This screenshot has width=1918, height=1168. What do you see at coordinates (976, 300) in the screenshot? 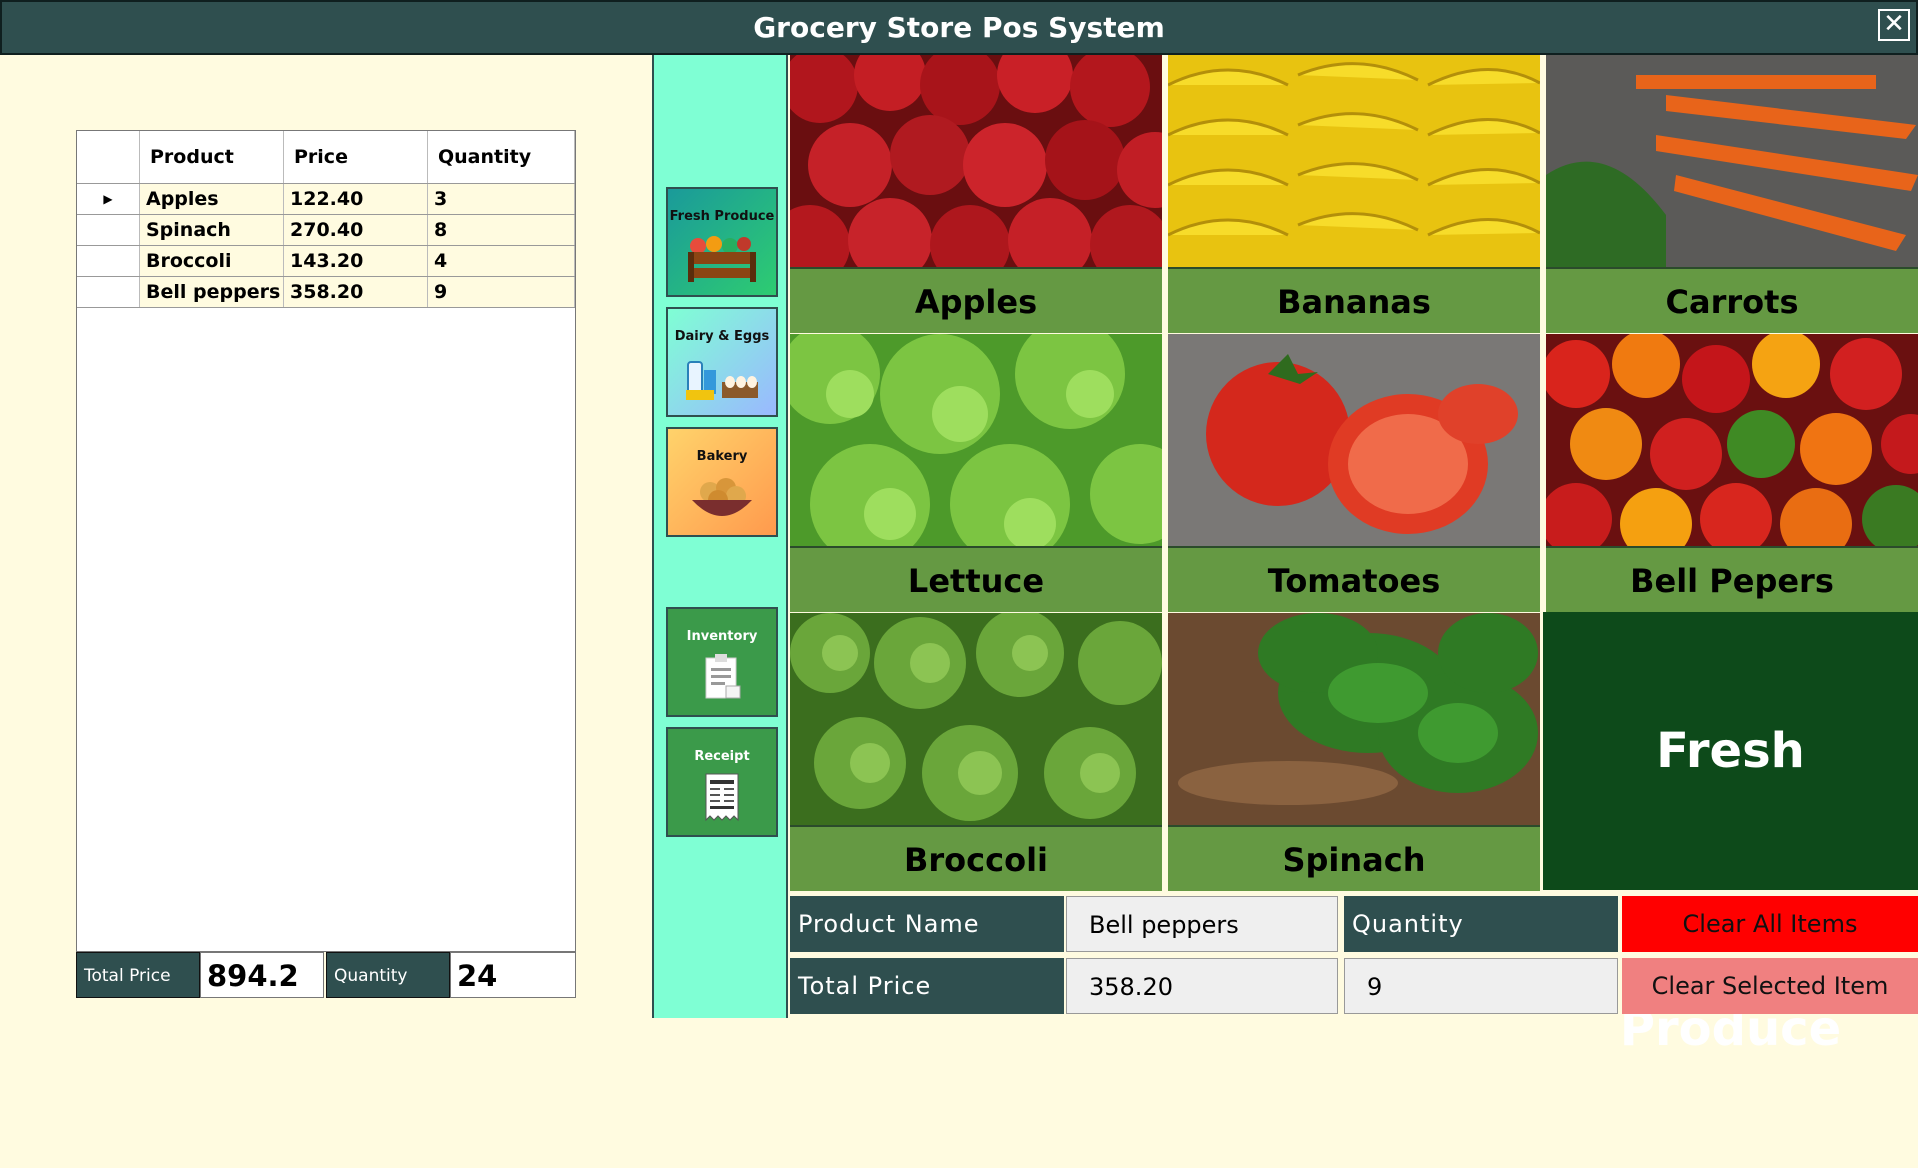
I see `product-name: Apples` at bounding box center [976, 300].